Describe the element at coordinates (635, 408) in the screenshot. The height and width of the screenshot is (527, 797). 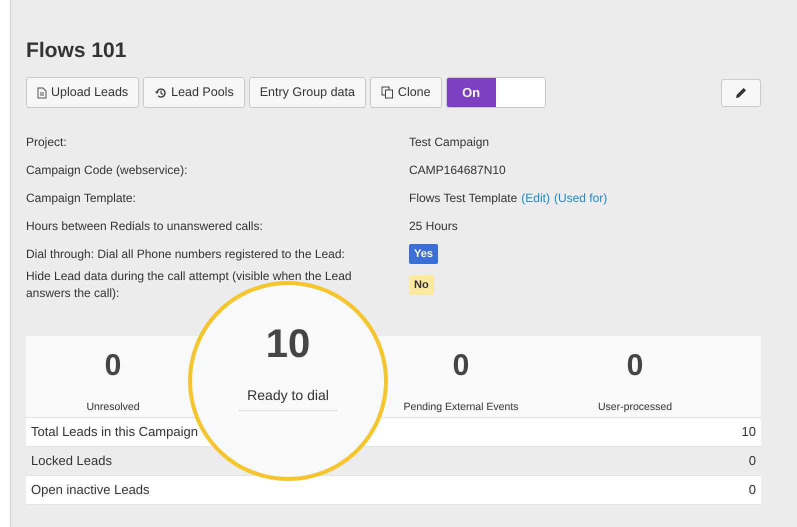
I see `stat-label: User-processed` at that location.